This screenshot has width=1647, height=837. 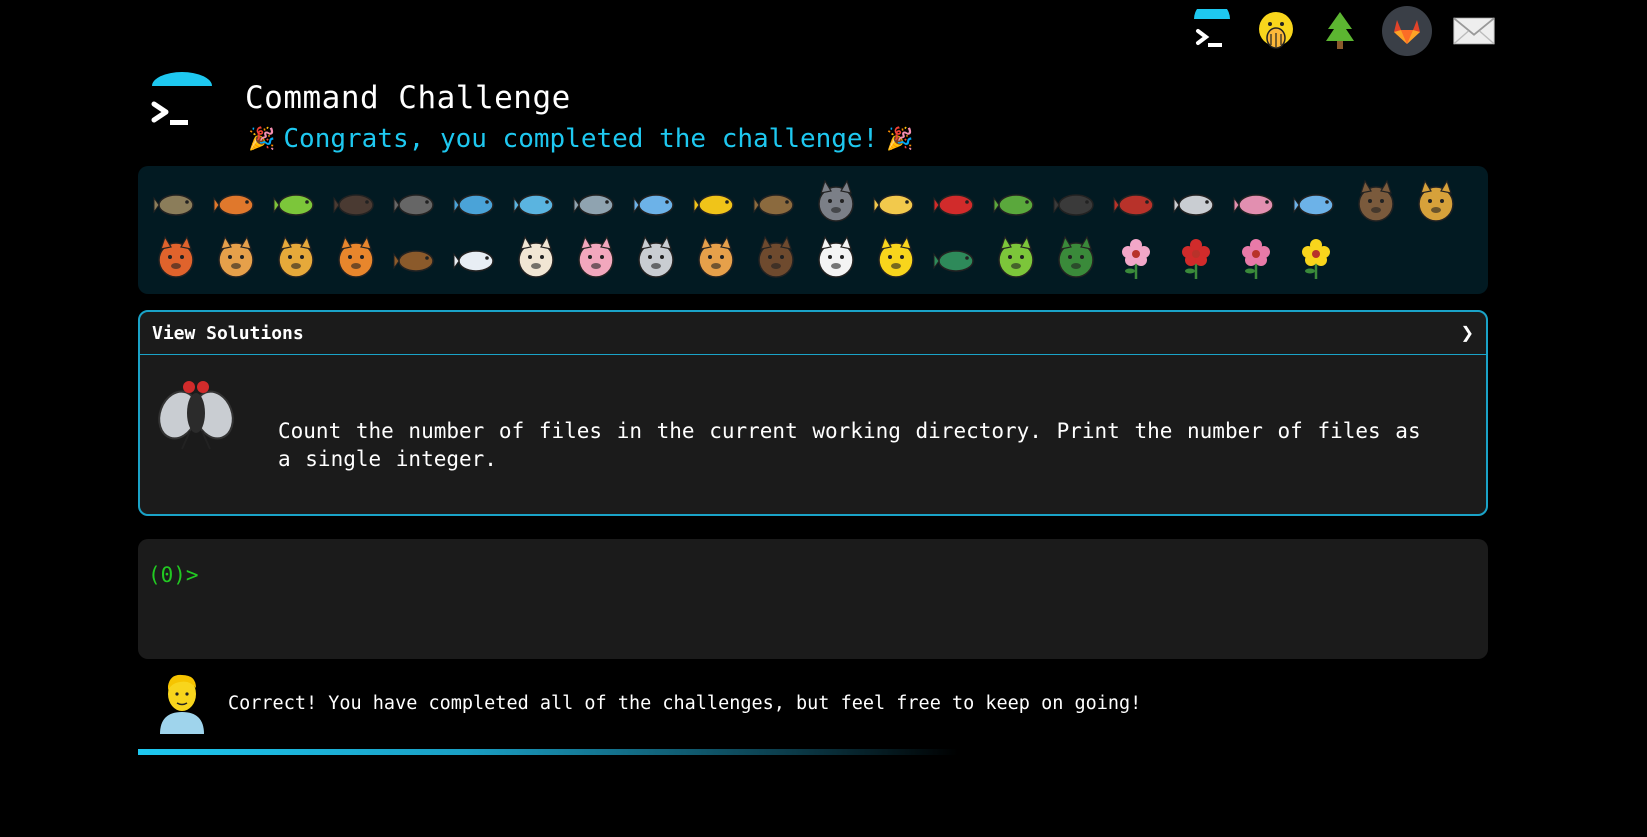 I want to click on dolphin-icon, so click(x=596, y=202).